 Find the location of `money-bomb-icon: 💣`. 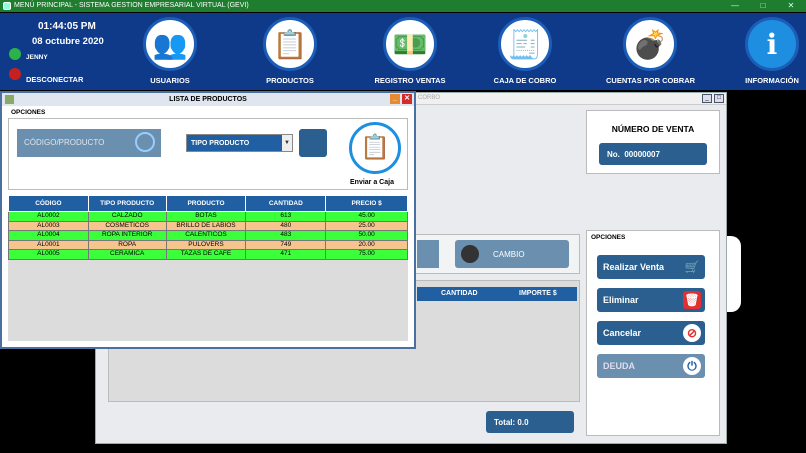

money-bomb-icon: 💣 is located at coordinates (650, 44).